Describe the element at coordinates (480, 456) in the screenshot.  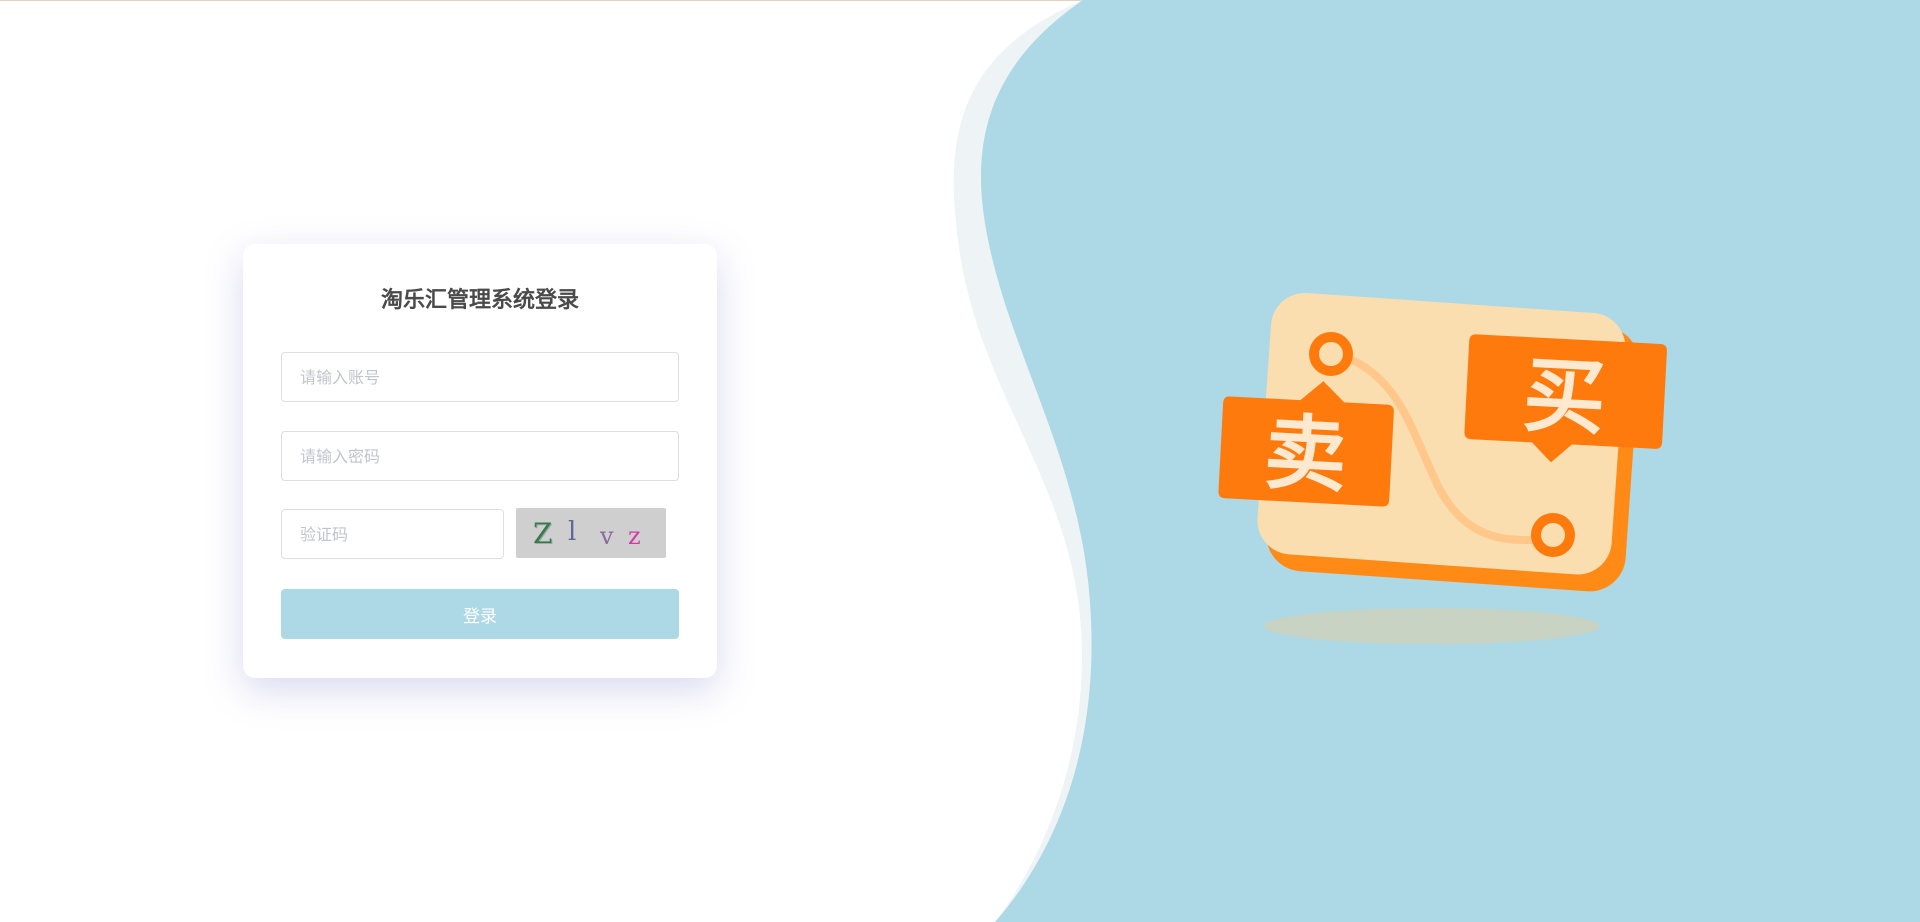
I see `password-input` at that location.